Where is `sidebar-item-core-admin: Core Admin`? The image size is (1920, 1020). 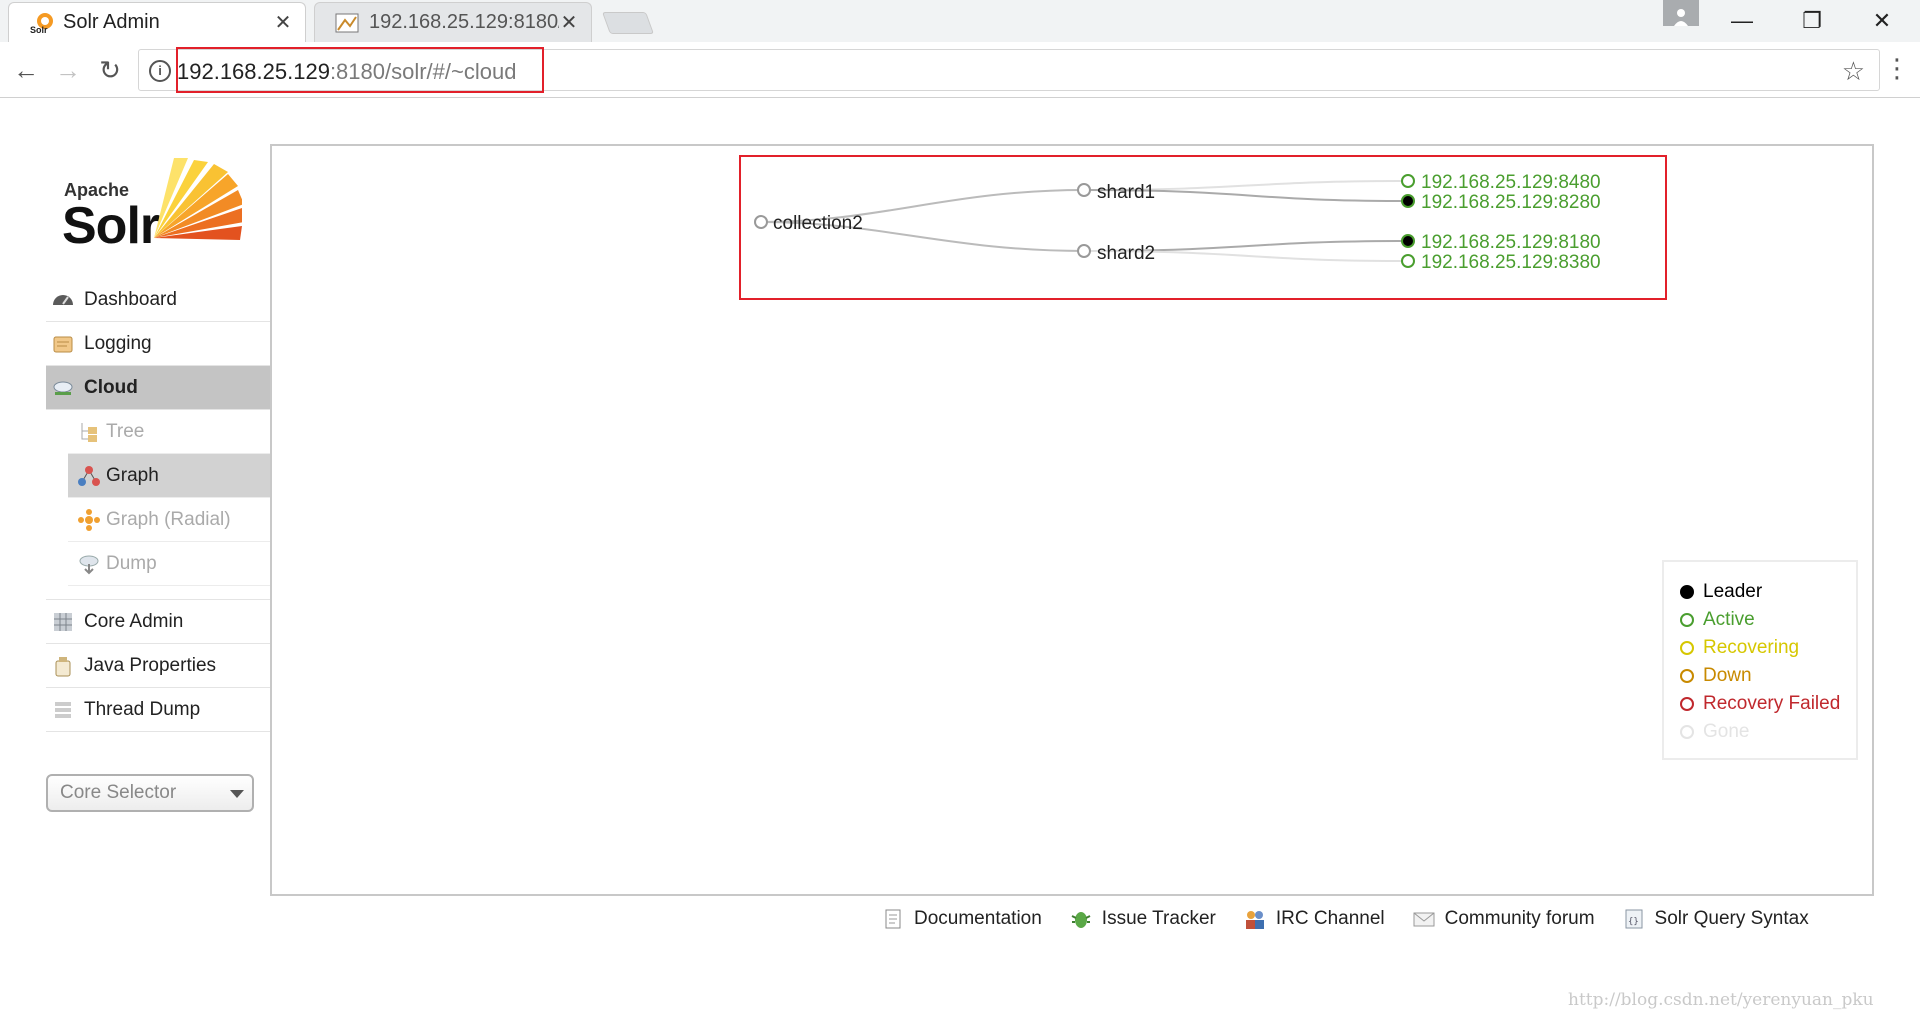
sidebar-item-core-admin: Core Admin is located at coordinates (158, 622).